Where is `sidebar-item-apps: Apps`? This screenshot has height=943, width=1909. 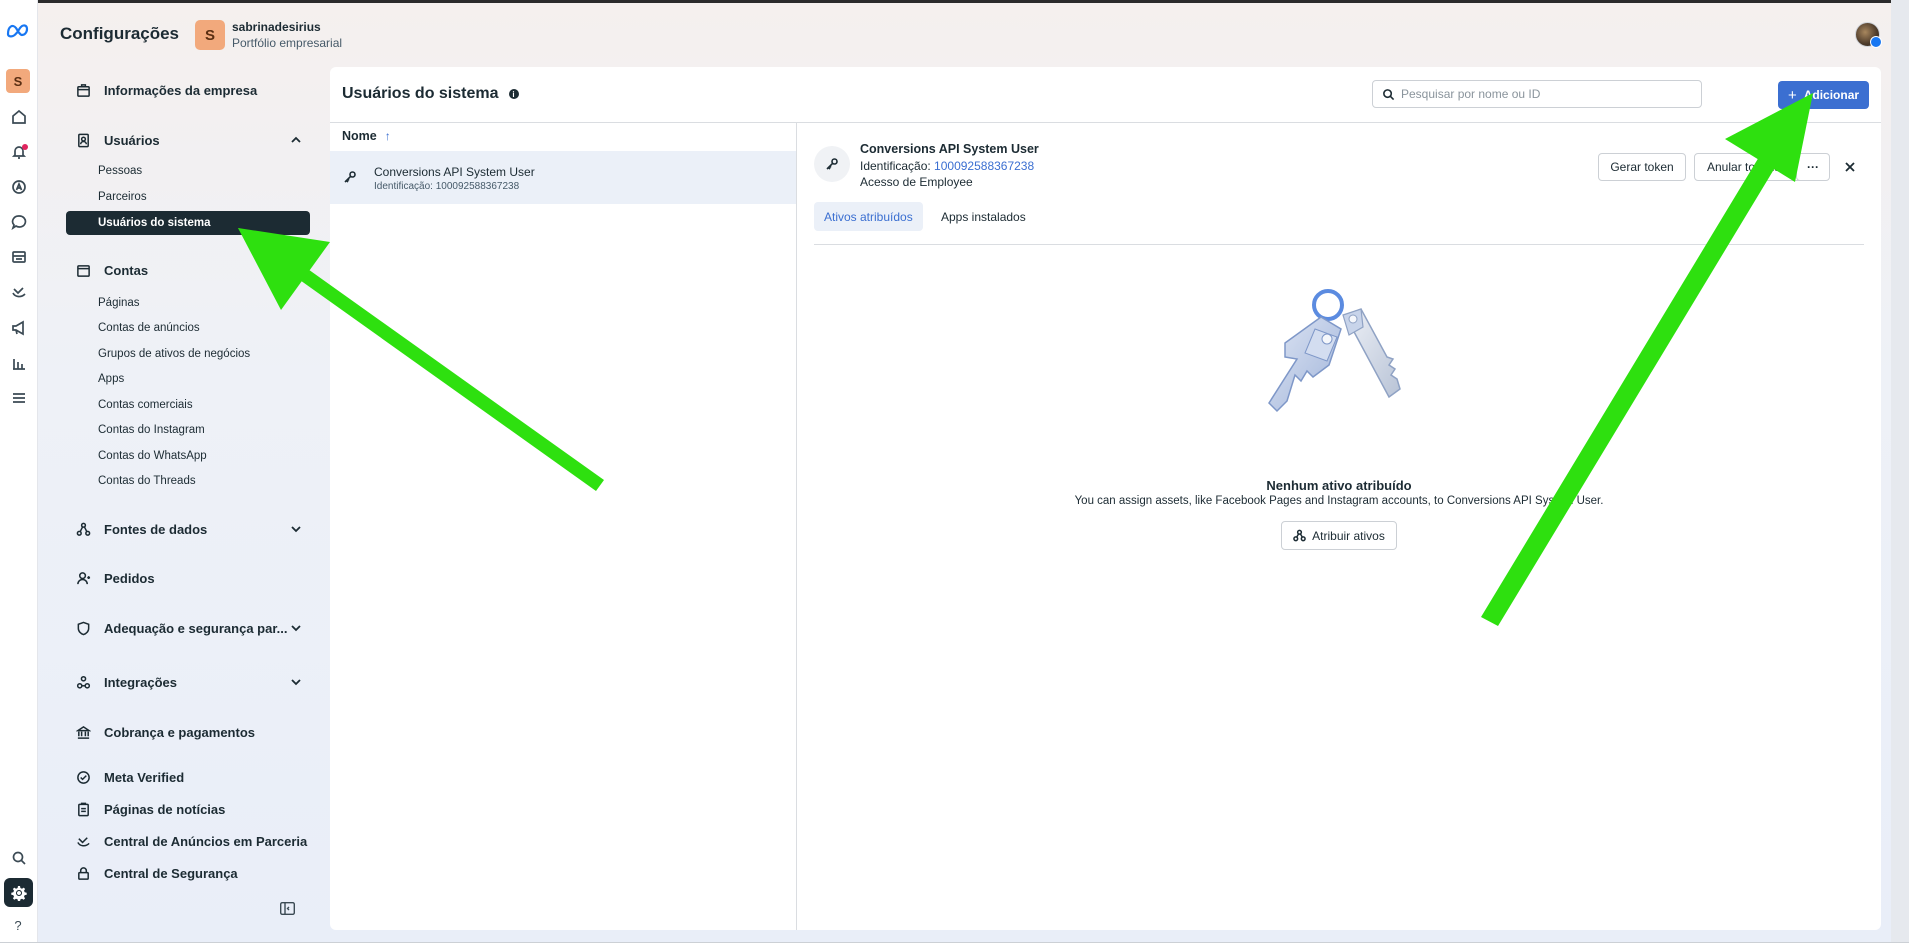
sidebar-item-apps: Apps is located at coordinates (185, 379).